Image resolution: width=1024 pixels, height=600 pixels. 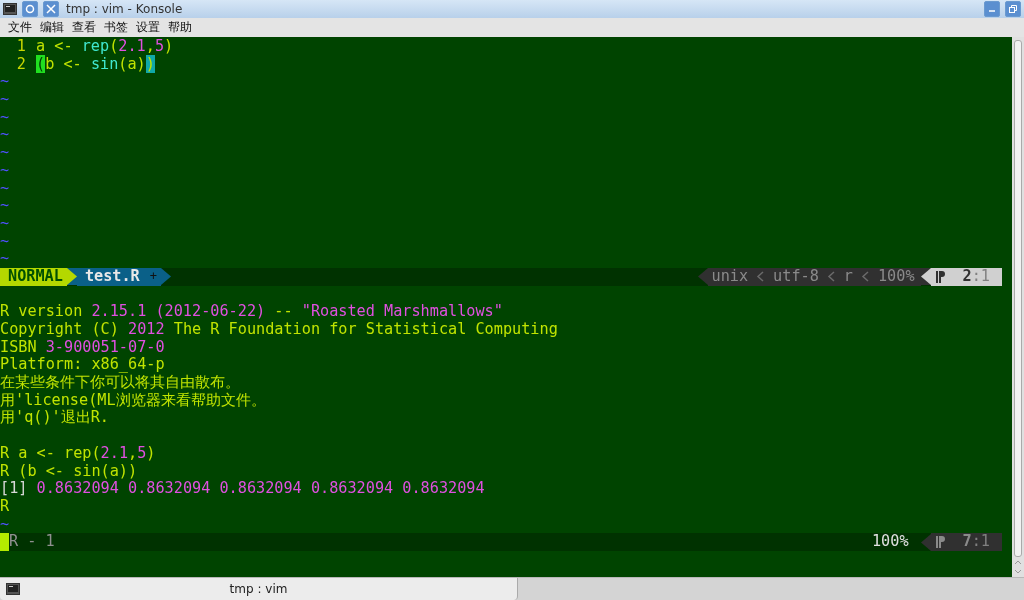 I want to click on code-line: a <- rep(2.1,5), so click(x=105, y=47).